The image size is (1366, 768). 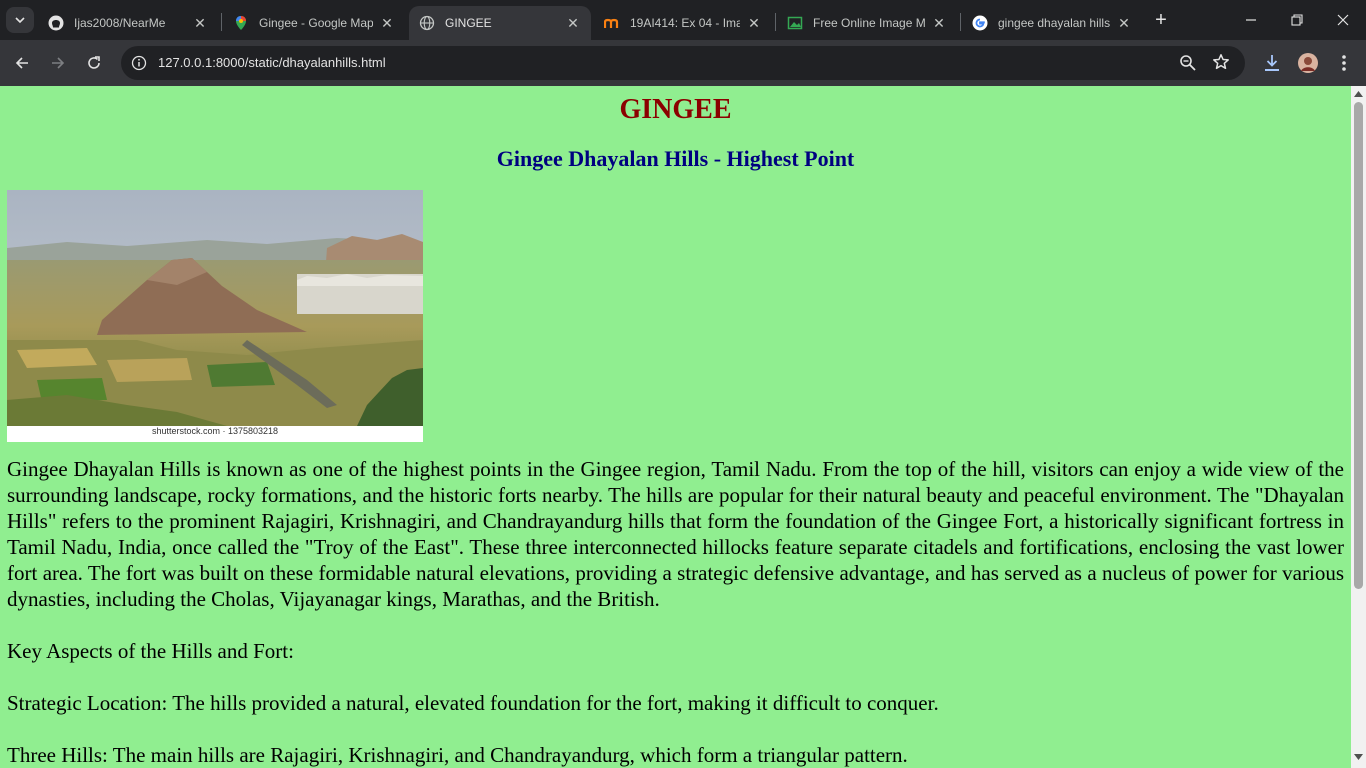 What do you see at coordinates (980, 23) in the screenshot?
I see `google-icon` at bounding box center [980, 23].